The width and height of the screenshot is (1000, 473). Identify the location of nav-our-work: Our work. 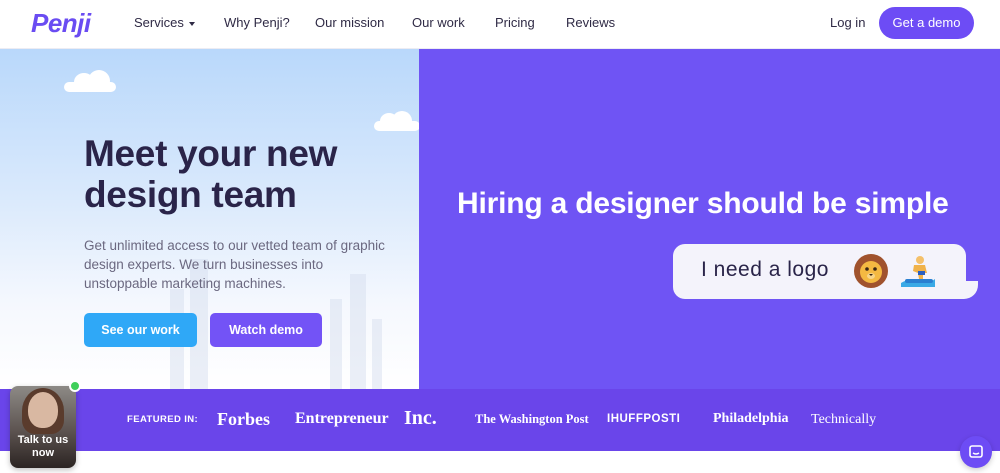
(438, 22).